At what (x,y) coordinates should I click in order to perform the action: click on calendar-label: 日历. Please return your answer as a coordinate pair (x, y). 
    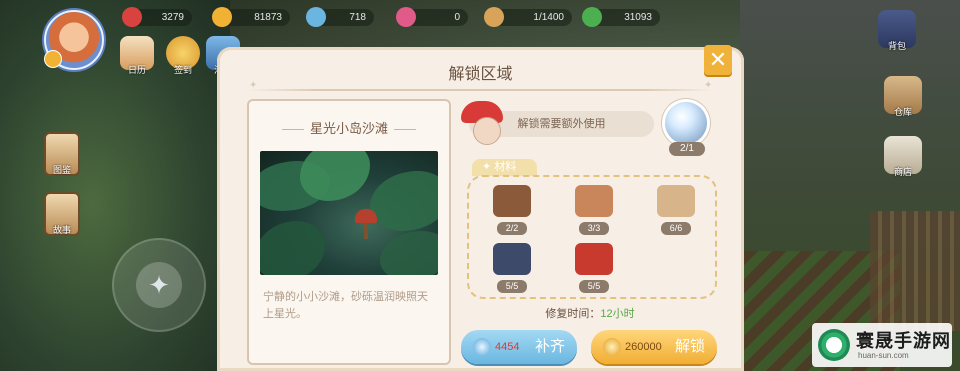
    Looking at the image, I should click on (136, 70).